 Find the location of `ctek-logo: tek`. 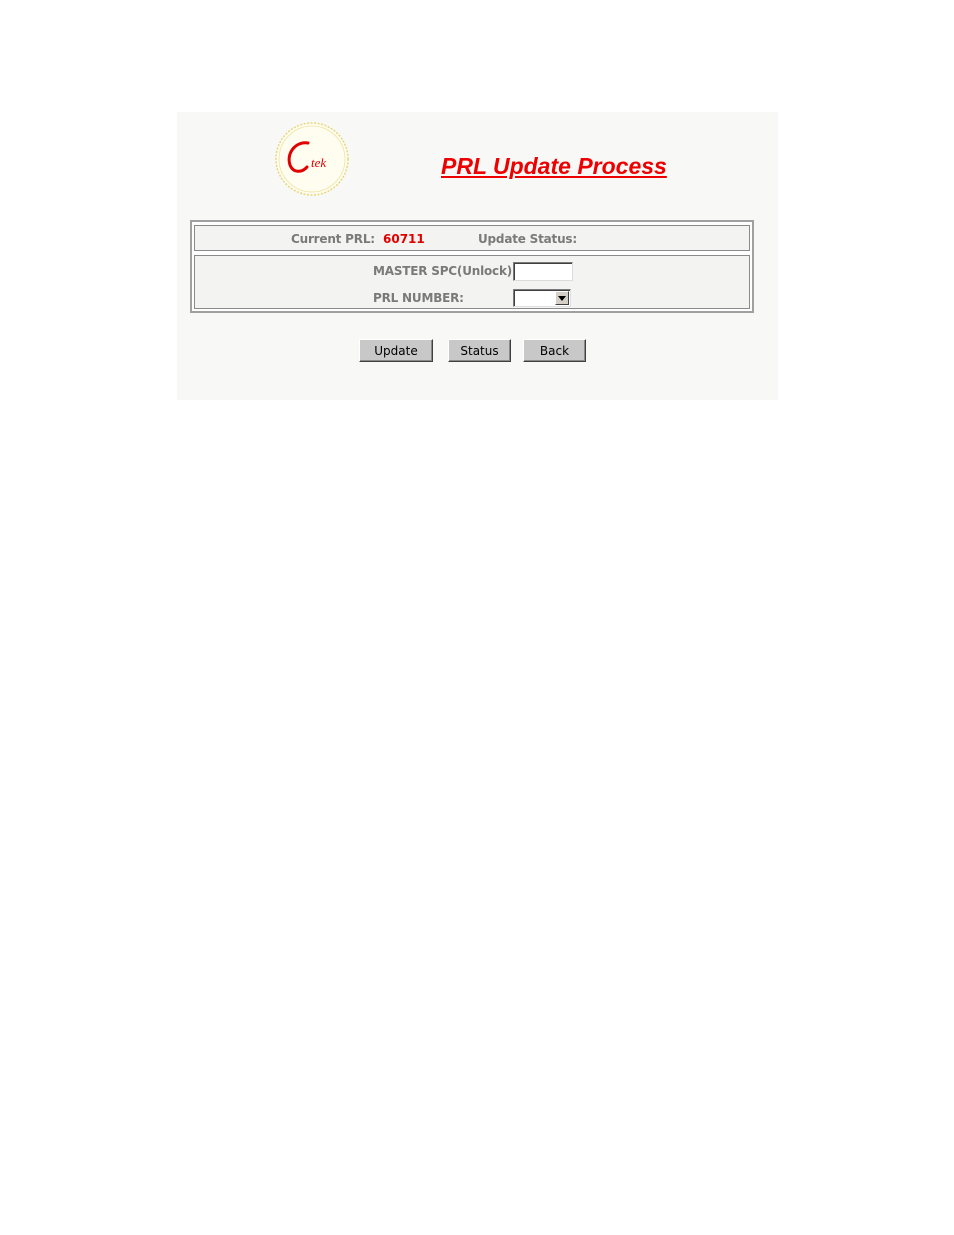

ctek-logo: tek is located at coordinates (312, 159).